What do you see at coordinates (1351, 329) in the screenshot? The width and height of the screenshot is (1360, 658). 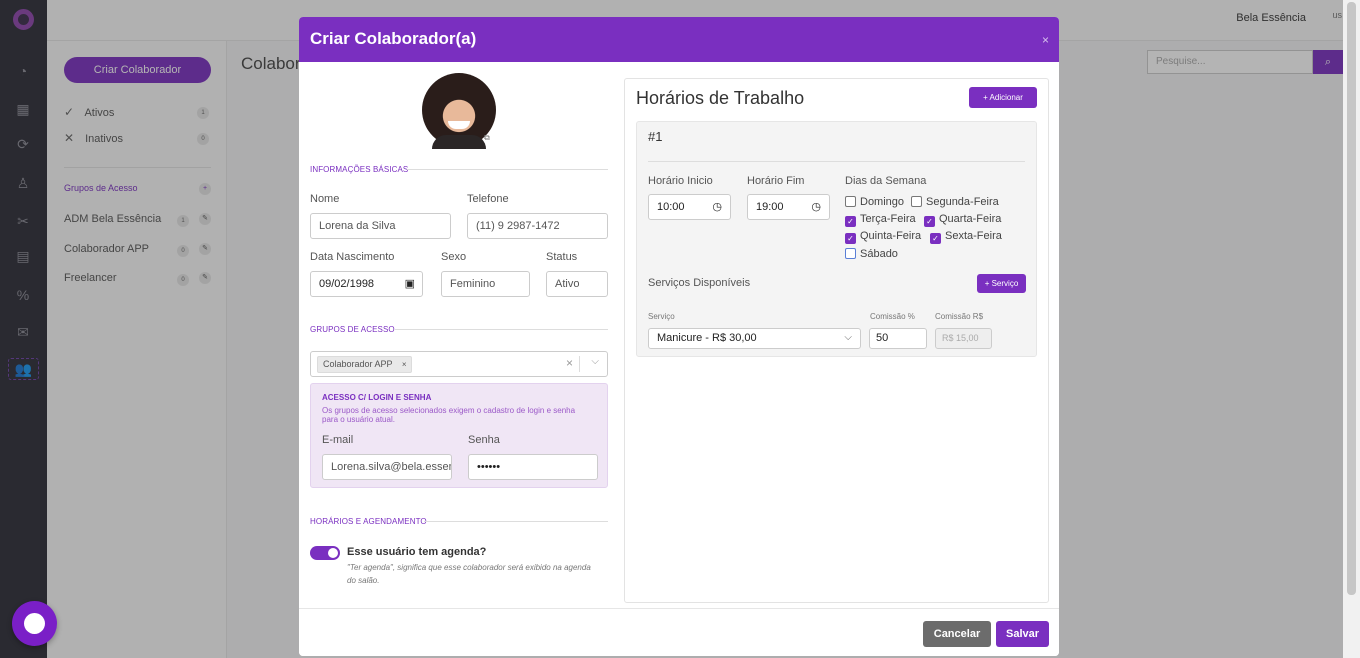 I see `page-scrollbar` at bounding box center [1351, 329].